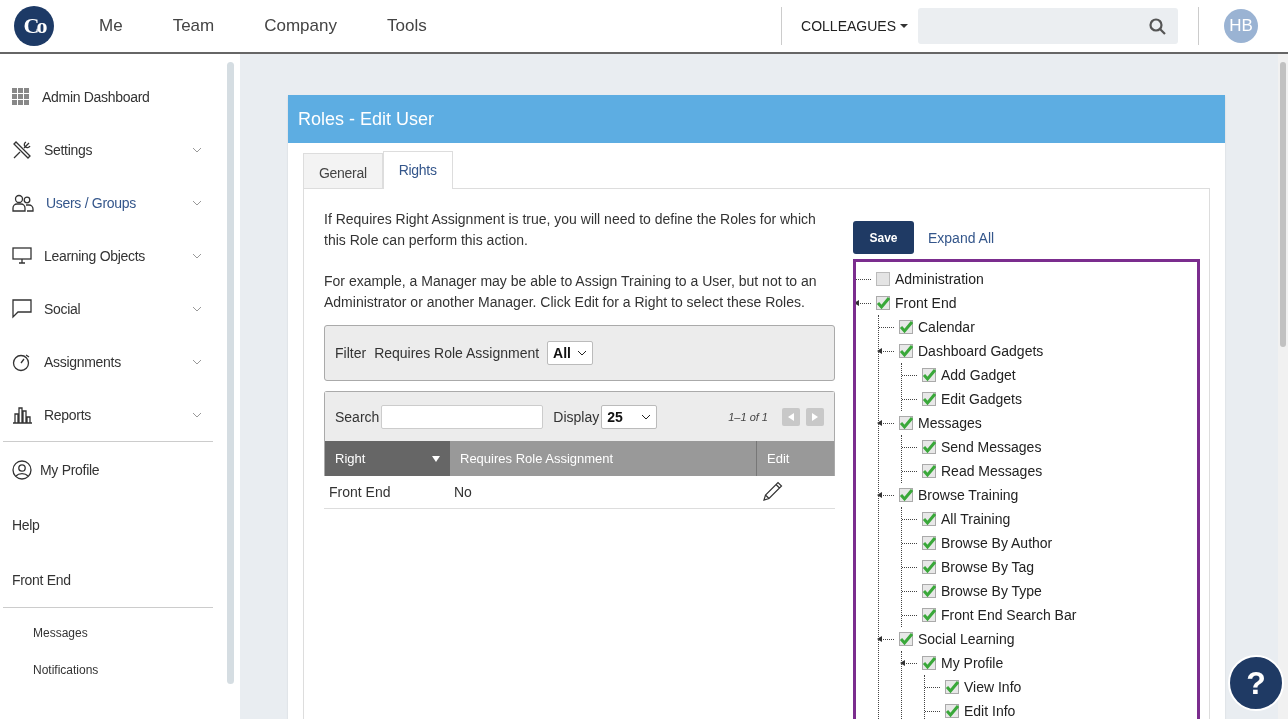 This screenshot has height=719, width=1288. Describe the element at coordinates (946, 327) in the screenshot. I see `tree-item-label: Calendar` at that location.